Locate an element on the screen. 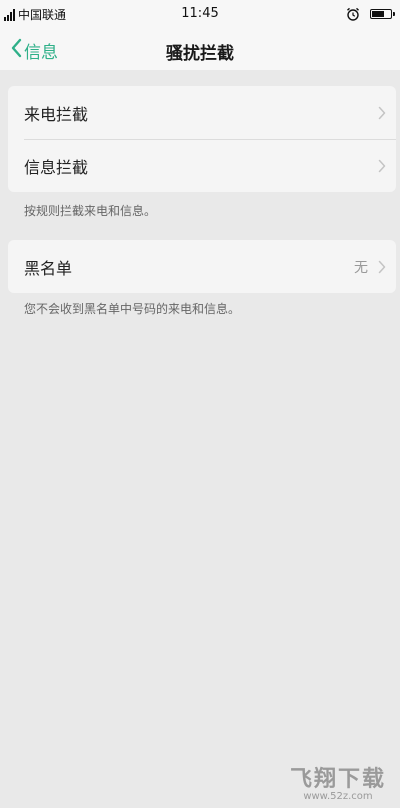  call-interception-row: 来电拦截 is located at coordinates (202, 112).